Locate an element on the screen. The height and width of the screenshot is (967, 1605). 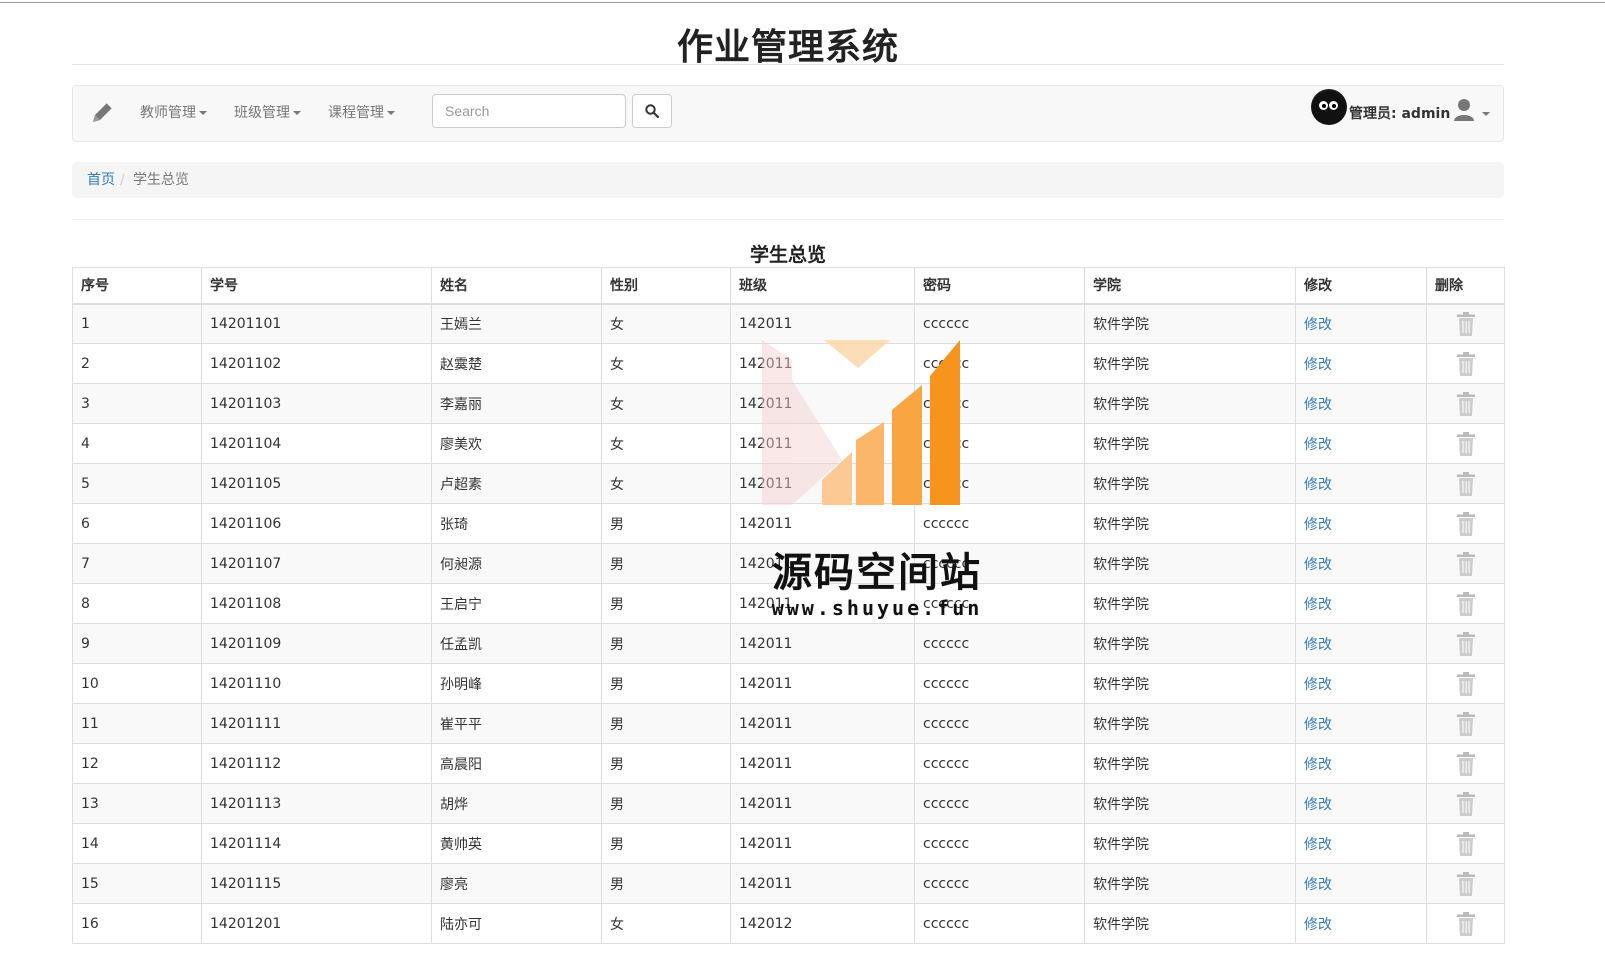
cell-name: 赵霙楚 is located at coordinates (516, 363).